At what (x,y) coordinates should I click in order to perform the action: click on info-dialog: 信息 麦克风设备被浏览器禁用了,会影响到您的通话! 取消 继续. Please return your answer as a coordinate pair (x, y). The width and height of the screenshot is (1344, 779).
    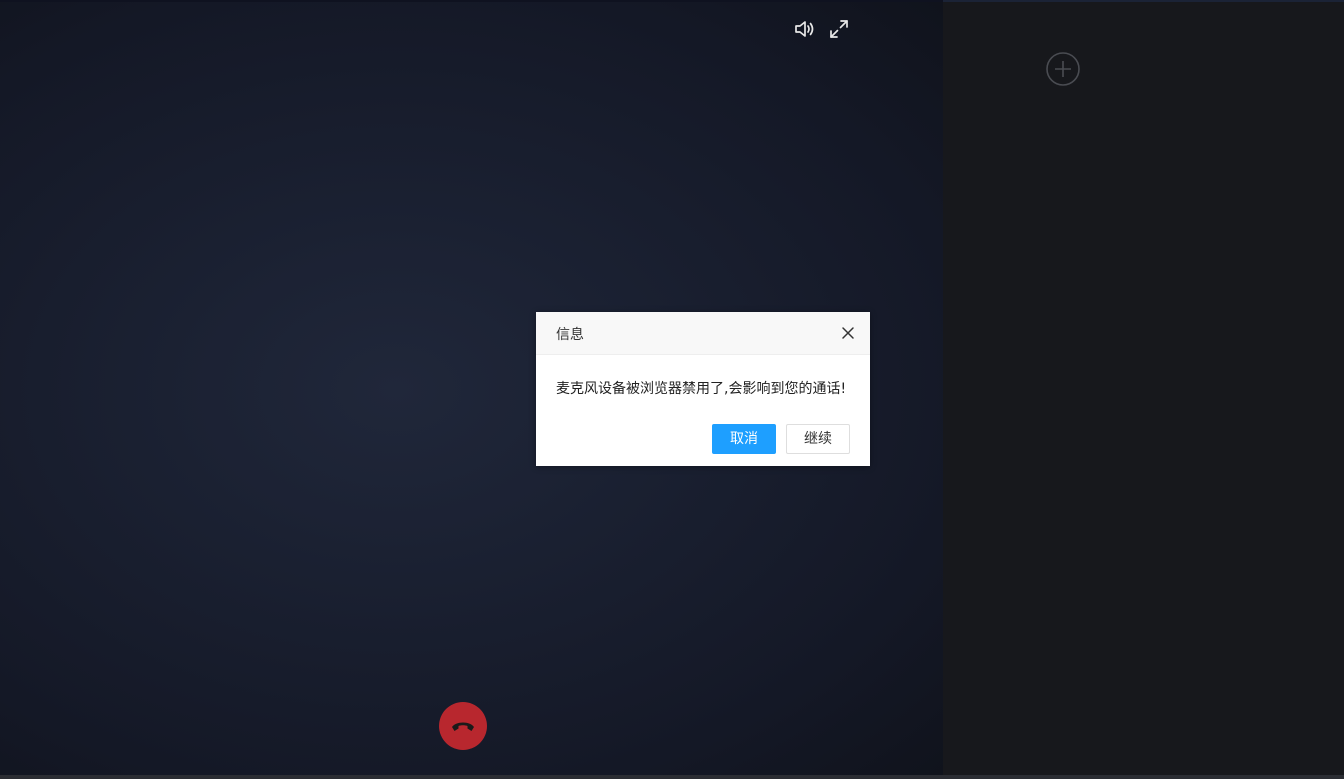
    Looking at the image, I should click on (703, 389).